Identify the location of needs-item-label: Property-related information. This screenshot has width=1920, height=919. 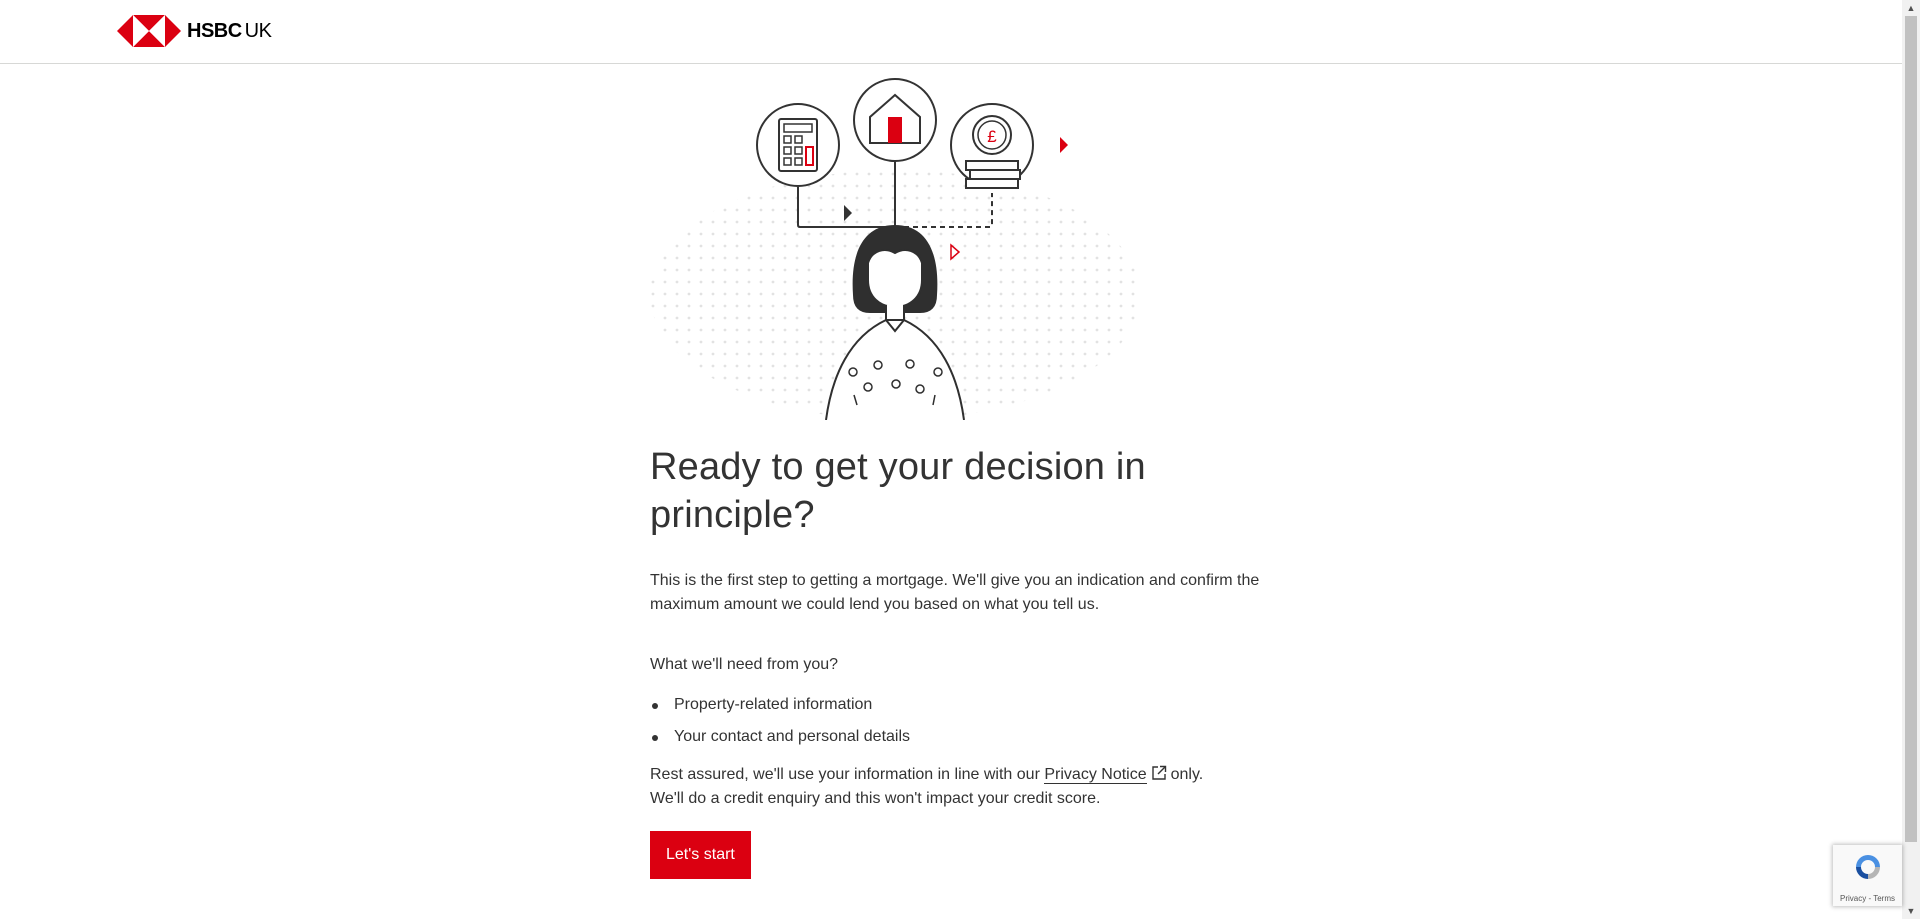
(773, 704).